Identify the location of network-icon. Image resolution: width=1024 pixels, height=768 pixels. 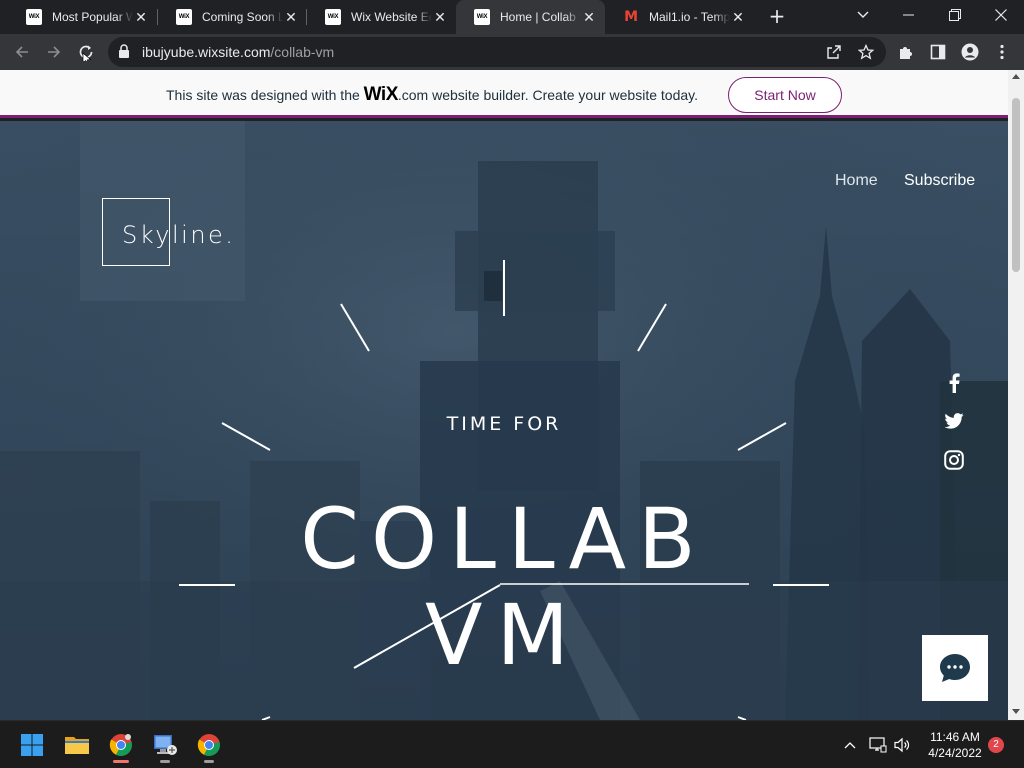
(878, 745).